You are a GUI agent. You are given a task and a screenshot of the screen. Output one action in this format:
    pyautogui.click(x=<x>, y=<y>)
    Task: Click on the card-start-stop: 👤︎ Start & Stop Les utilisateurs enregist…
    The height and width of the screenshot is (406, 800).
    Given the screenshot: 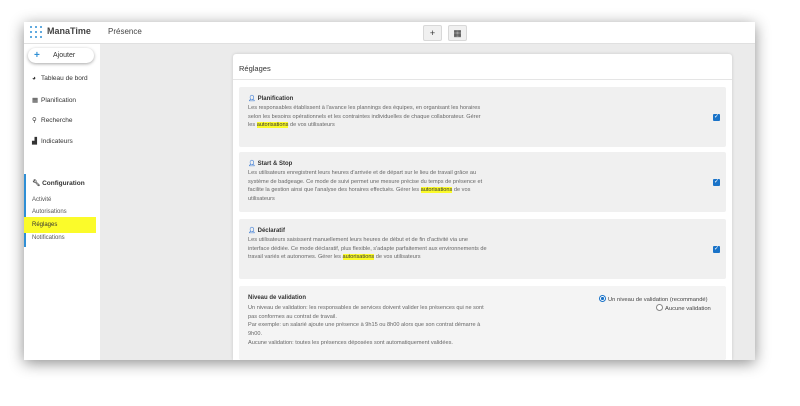 What is the action you would take?
    pyautogui.click(x=482, y=182)
    